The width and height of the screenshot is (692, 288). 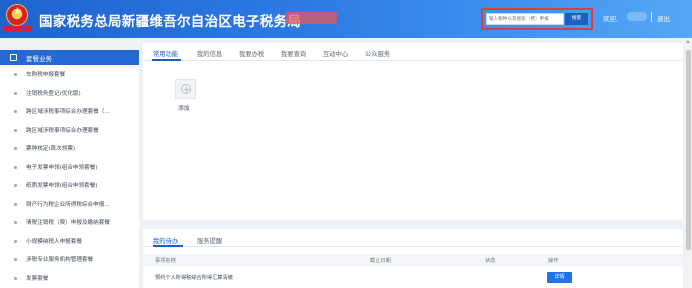 I want to click on todo-table-header: 事项名称 截止日期 状态 操作, so click(x=413, y=260).